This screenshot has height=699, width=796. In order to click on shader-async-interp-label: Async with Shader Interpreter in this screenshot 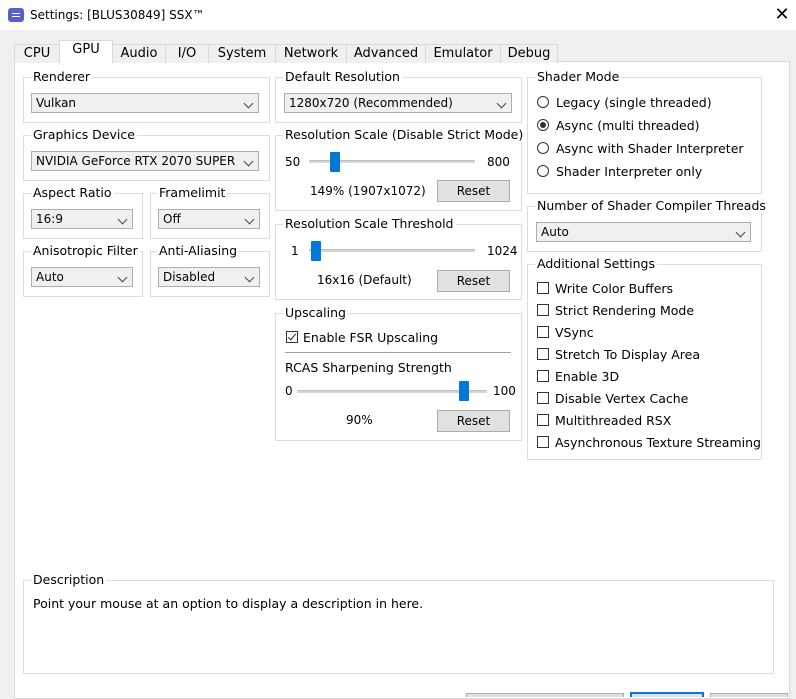, I will do `click(650, 148)`.